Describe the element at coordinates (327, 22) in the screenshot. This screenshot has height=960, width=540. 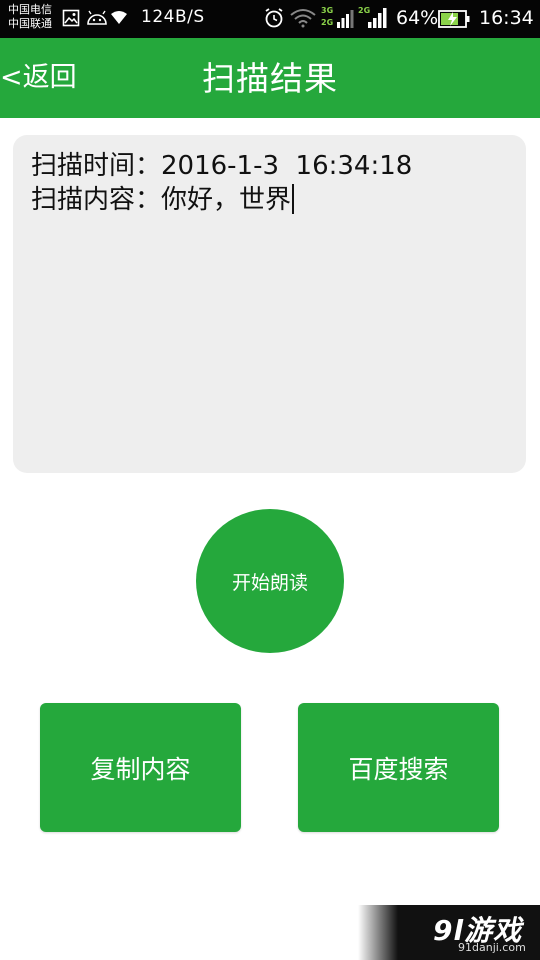
I see `network-type-1b: 2G` at that location.